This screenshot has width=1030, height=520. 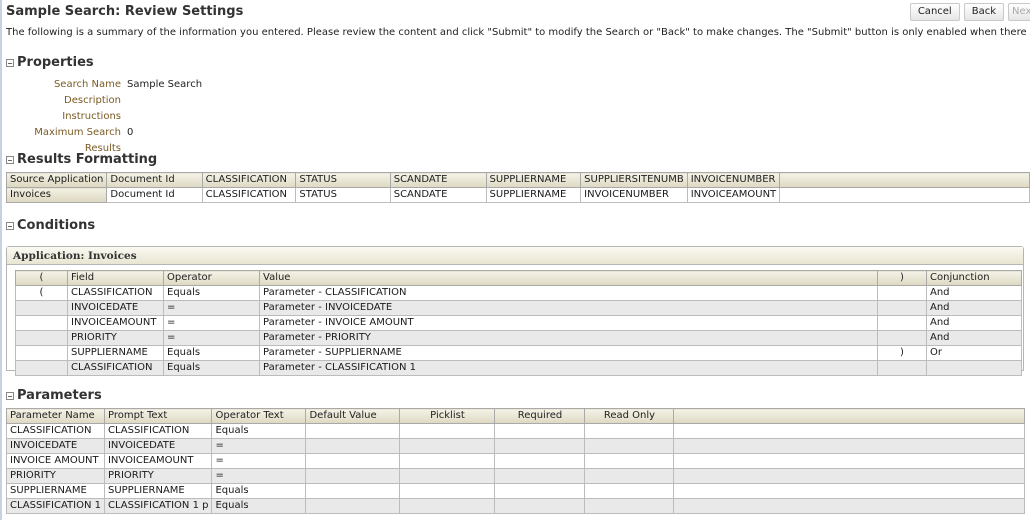 I want to click on table-cell: CLASSIFICATION 1 p, so click(x=158, y=506).